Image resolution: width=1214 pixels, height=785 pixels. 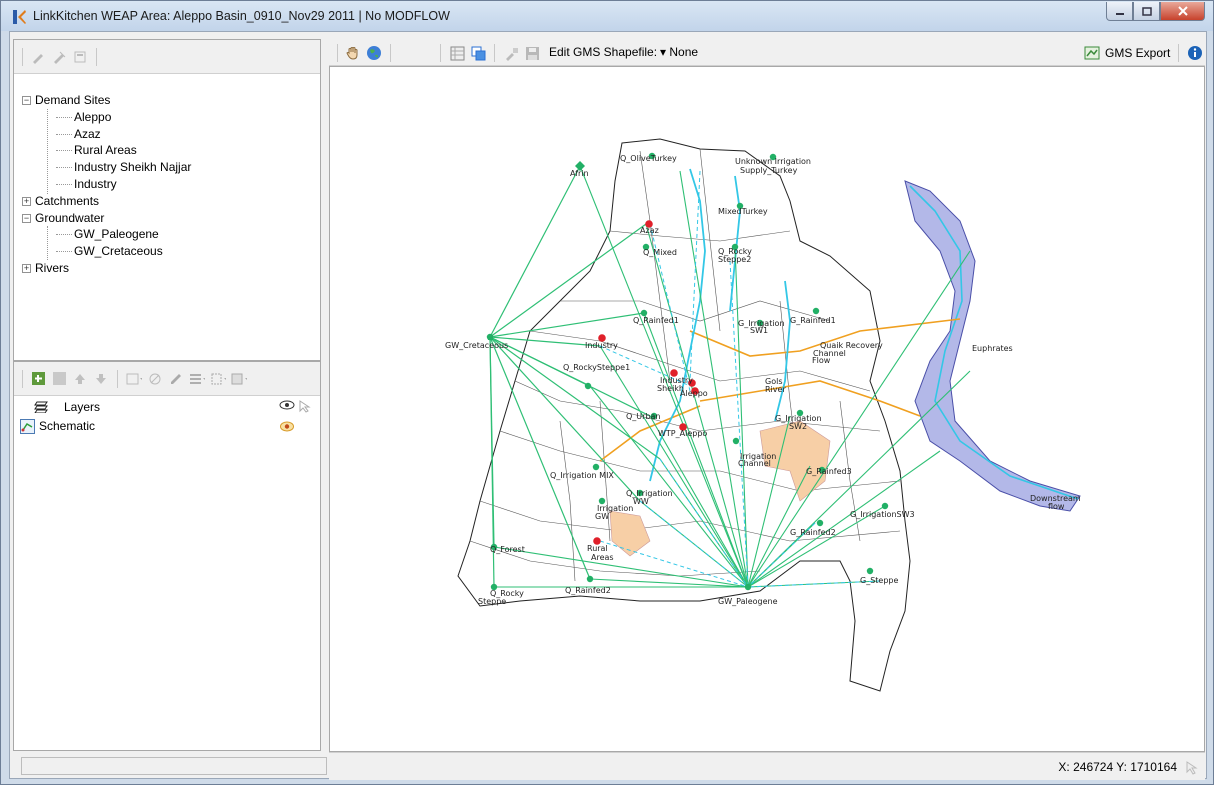 What do you see at coordinates (171, 268) in the screenshot?
I see `tree-node-rivers: + Rivers` at bounding box center [171, 268].